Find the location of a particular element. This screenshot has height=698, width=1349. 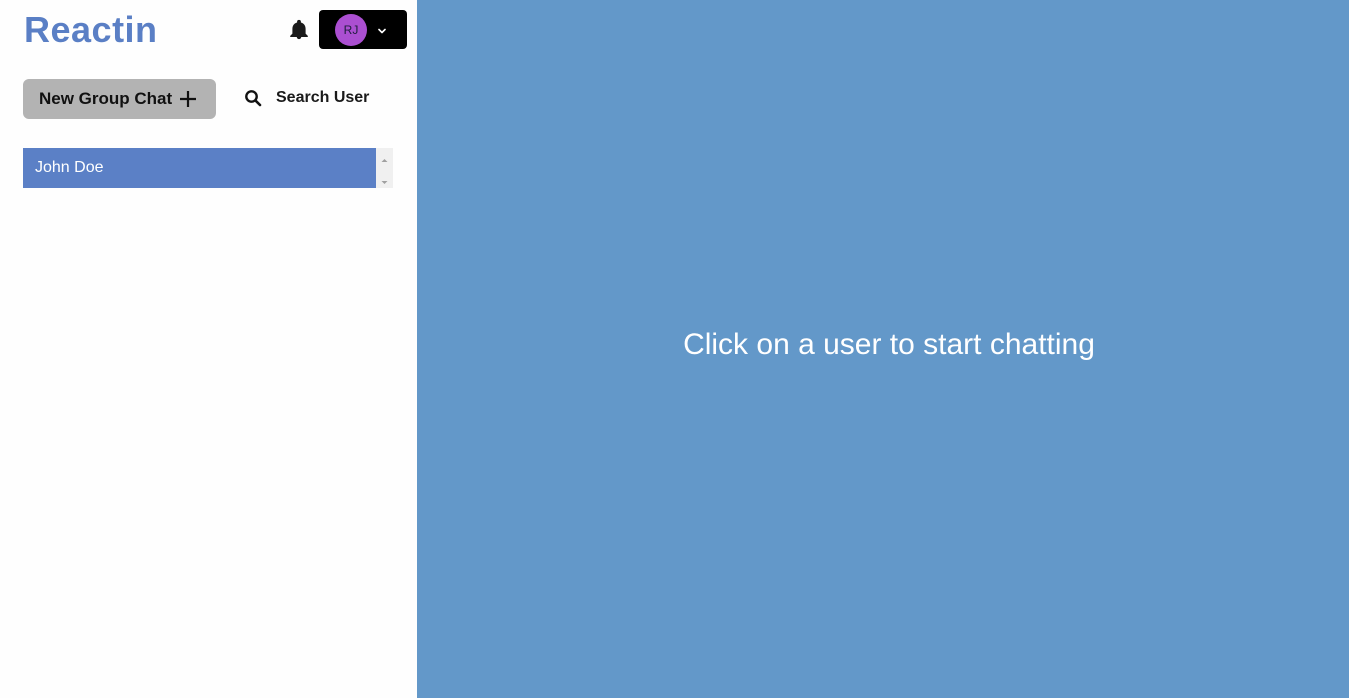

empty-chat-message: Click on a user to start chatting is located at coordinates (889, 344).